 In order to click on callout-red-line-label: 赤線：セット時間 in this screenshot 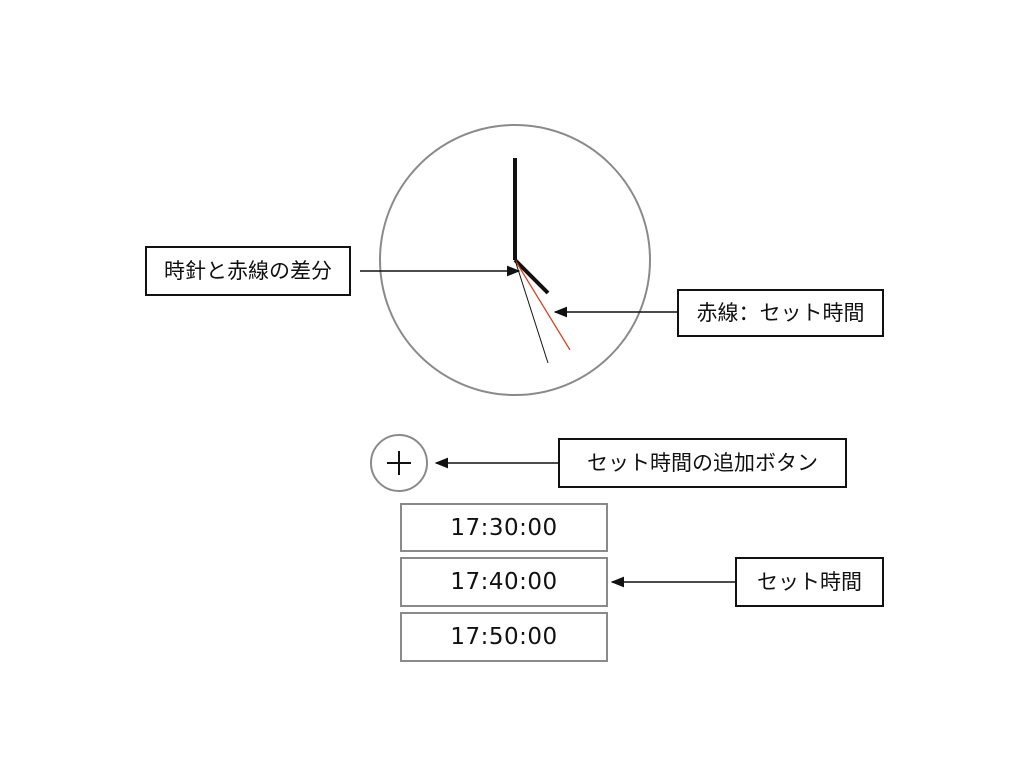, I will do `click(780, 312)`.